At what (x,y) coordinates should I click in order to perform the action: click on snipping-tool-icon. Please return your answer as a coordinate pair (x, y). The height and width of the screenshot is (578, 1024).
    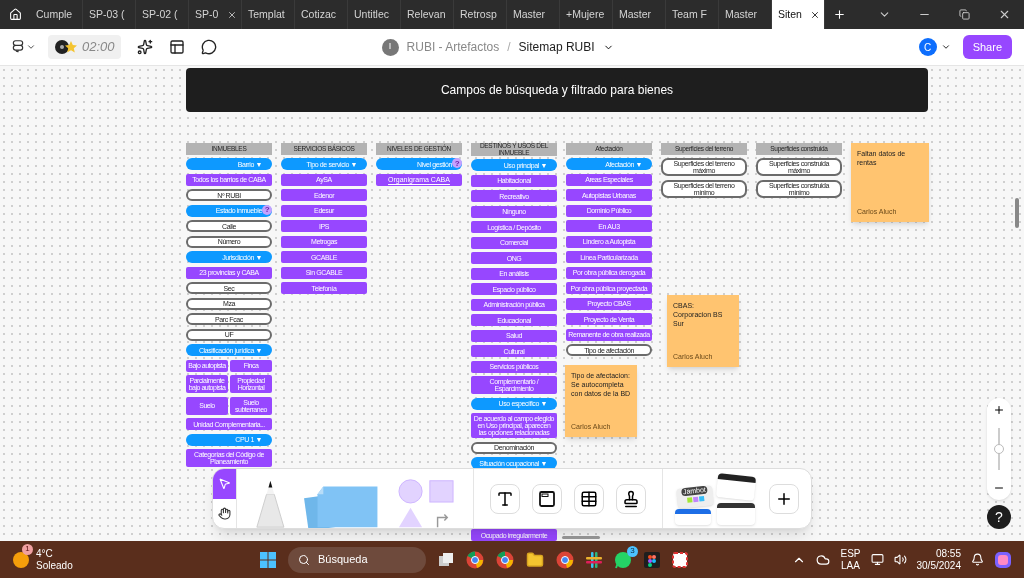
    Looking at the image, I should click on (680, 559).